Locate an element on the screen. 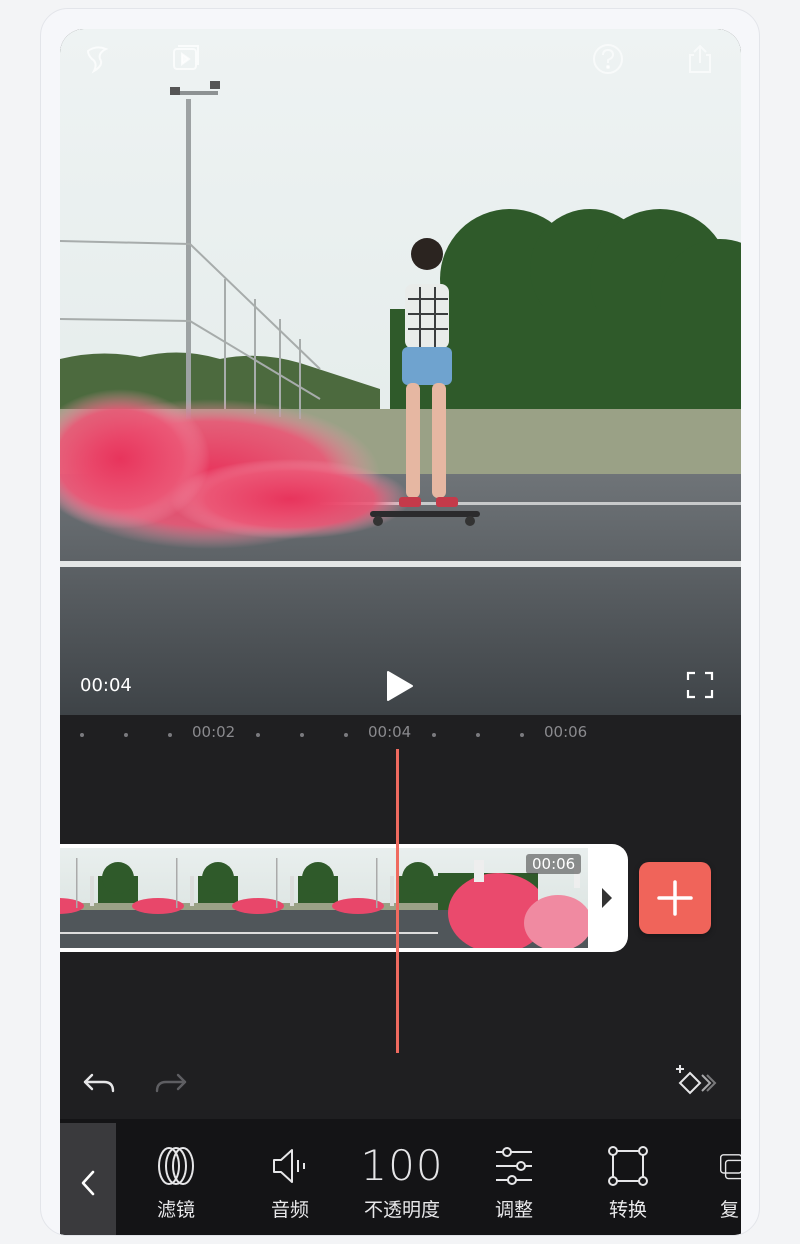 The height and width of the screenshot is (1244, 800). tool-label: 复 is located at coordinates (730, 1210).